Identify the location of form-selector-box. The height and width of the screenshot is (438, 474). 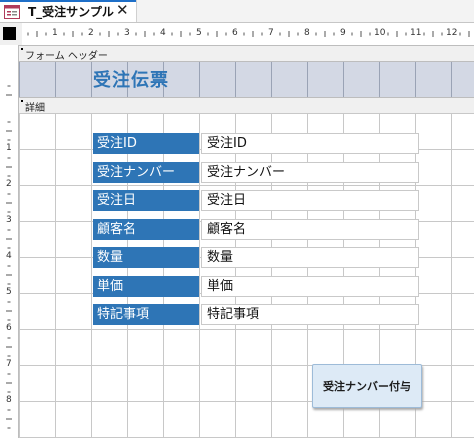
(9, 33).